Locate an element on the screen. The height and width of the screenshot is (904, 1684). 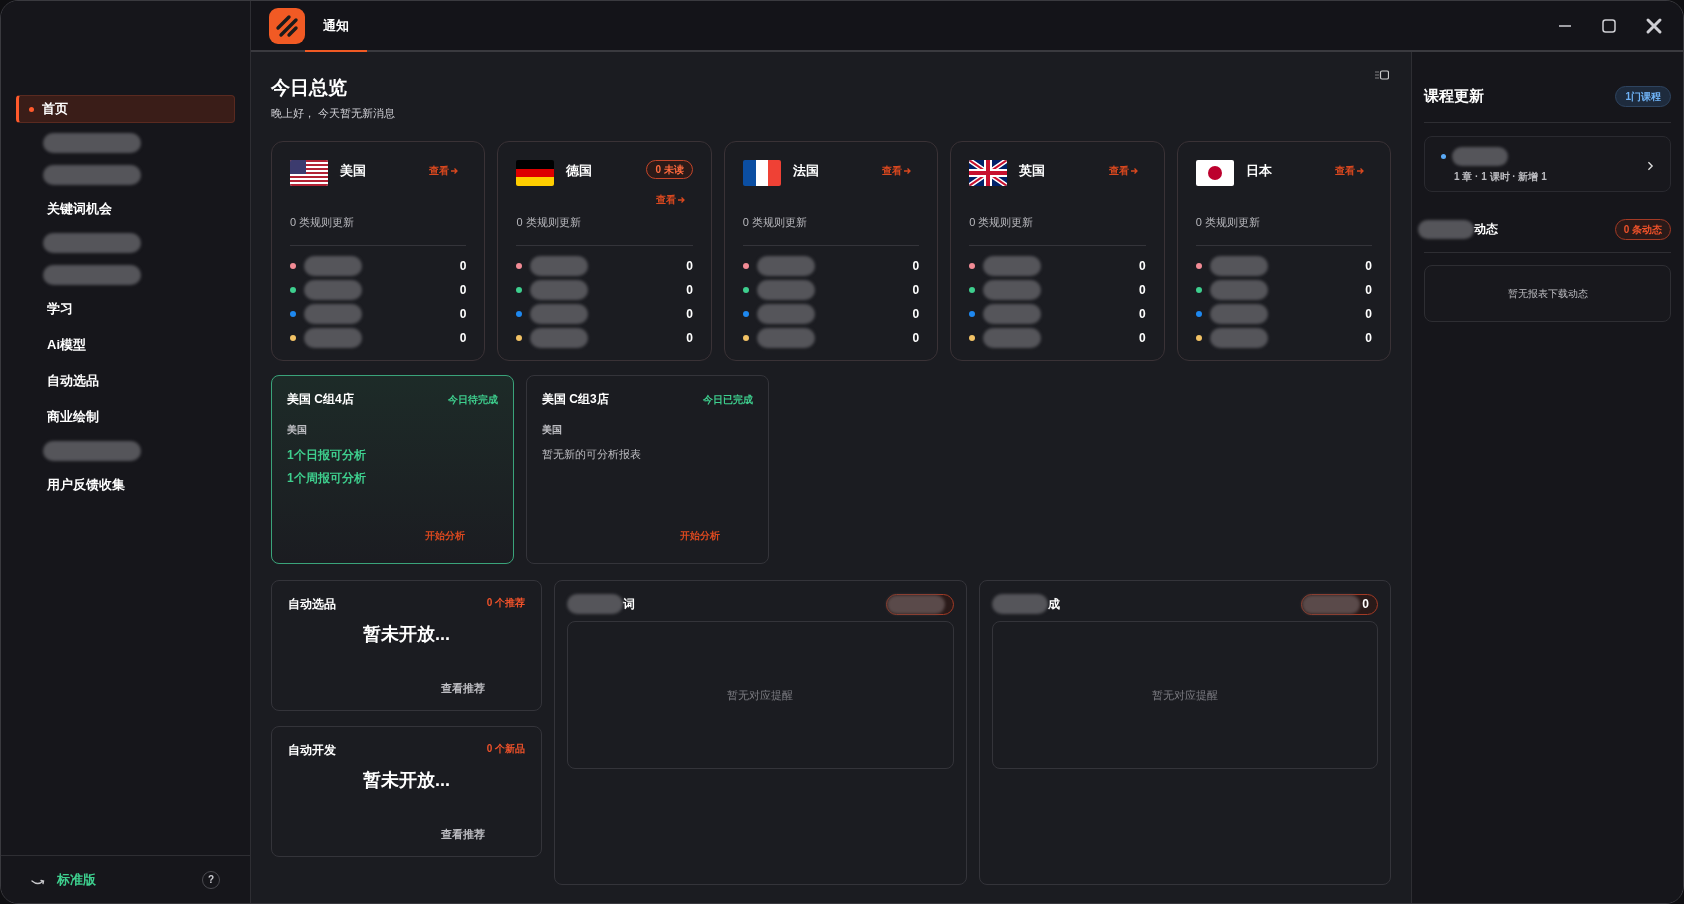
country-name: 英国 is located at coordinates (1032, 171).